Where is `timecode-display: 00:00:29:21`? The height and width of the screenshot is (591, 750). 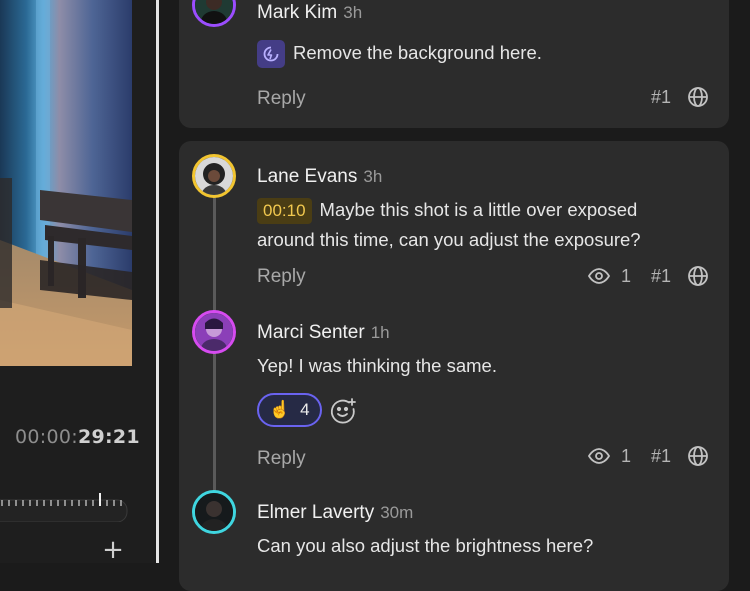 timecode-display: 00:00:29:21 is located at coordinates (77, 437).